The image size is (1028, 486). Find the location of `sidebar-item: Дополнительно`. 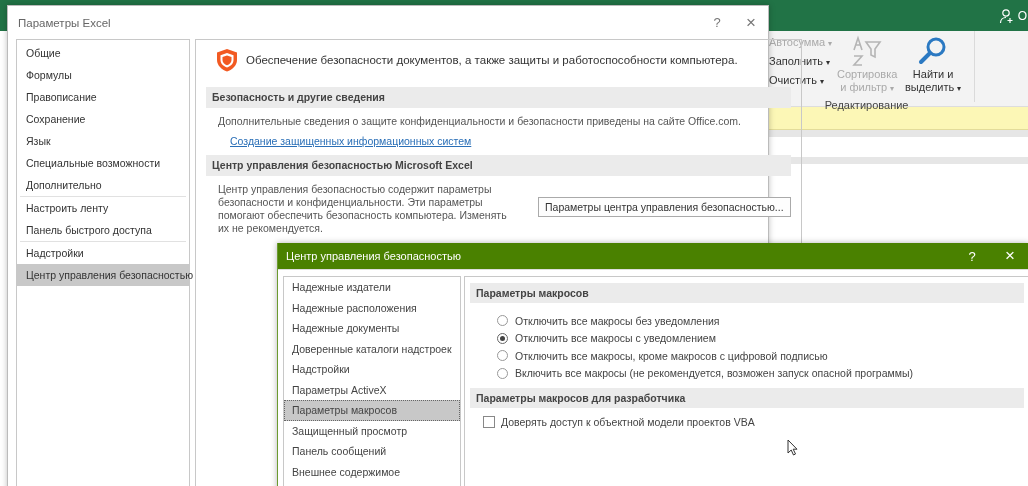

sidebar-item: Дополнительно is located at coordinates (103, 185).